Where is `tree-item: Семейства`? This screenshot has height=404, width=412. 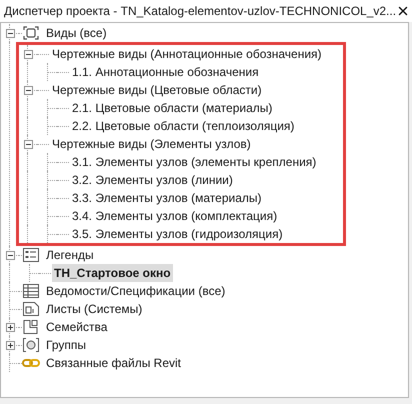 tree-item: Семейства is located at coordinates (77, 327).